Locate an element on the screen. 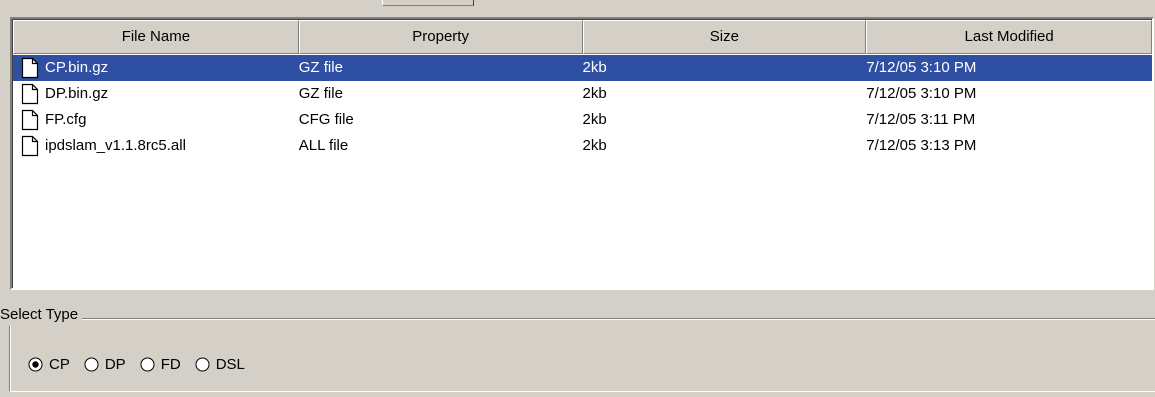 The height and width of the screenshot is (397, 1155). radio-dsl: DSL is located at coordinates (220, 364).